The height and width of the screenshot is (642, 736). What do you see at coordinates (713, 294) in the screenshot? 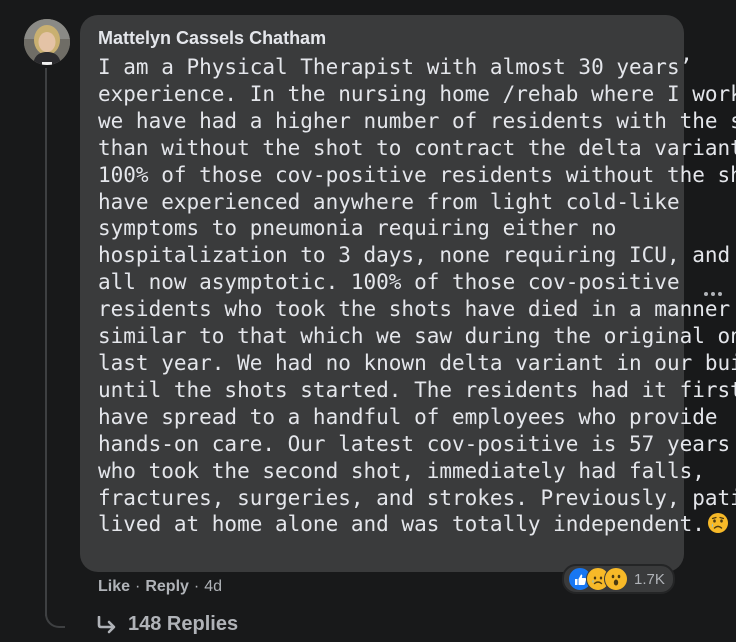
I see `more-options-icon` at bounding box center [713, 294].